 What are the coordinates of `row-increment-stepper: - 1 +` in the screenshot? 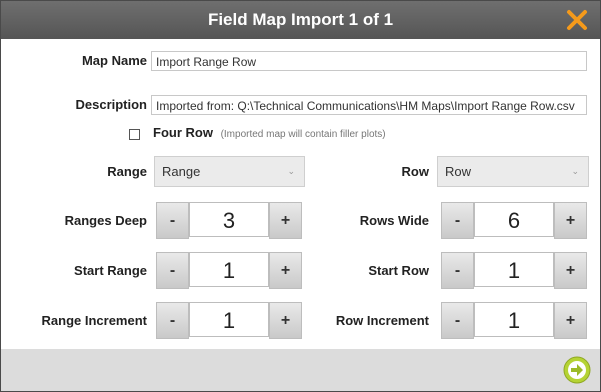 It's located at (514, 320).